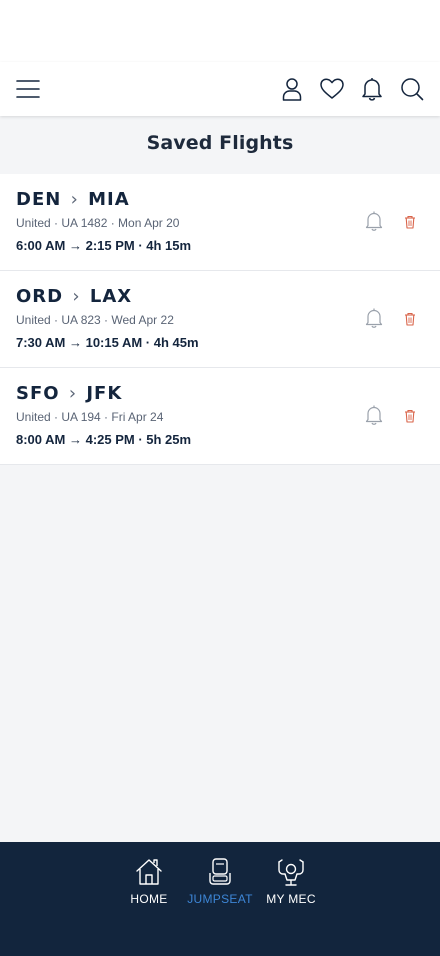 The image size is (440, 956). Describe the element at coordinates (220, 31) in the screenshot. I see `status-bar-area` at that location.